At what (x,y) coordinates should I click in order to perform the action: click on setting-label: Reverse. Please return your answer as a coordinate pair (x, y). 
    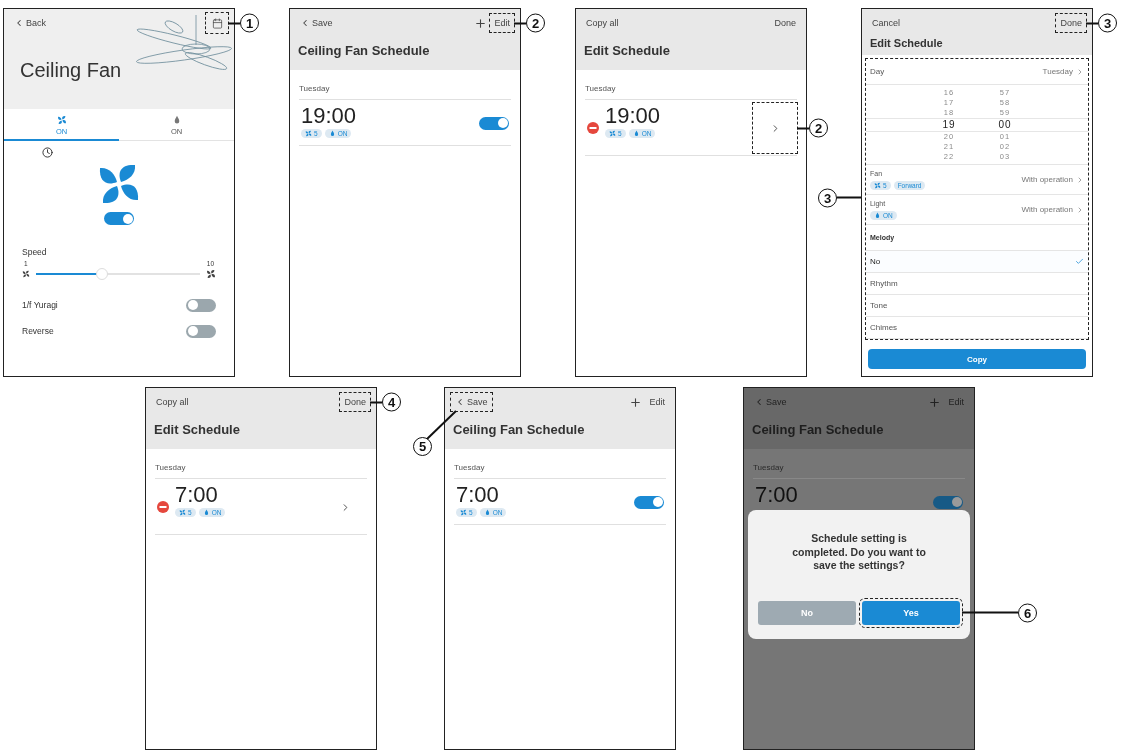
    Looking at the image, I should click on (38, 331).